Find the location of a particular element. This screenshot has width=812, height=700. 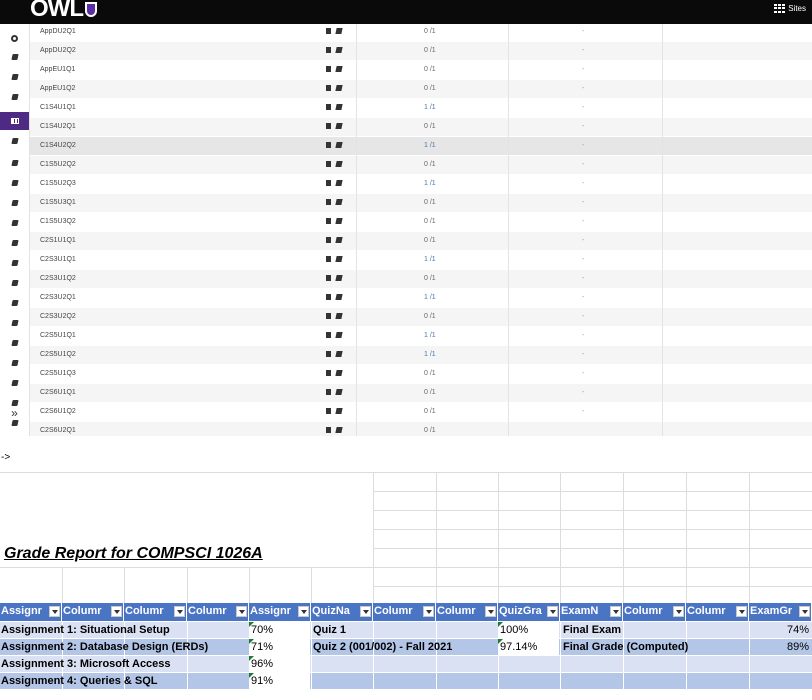

item-name: C1S5U2Q3 is located at coordinates (58, 183).